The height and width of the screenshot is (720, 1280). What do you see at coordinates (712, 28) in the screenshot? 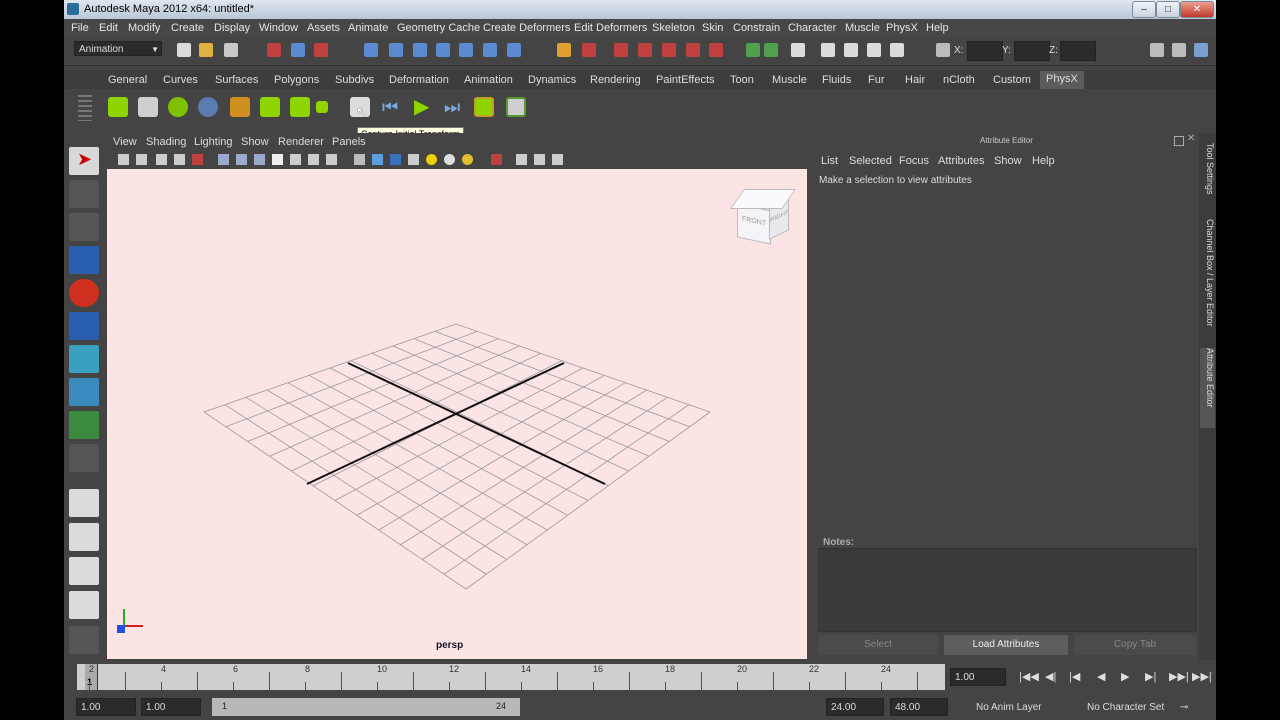
I see `menu-skin: Skin` at bounding box center [712, 28].